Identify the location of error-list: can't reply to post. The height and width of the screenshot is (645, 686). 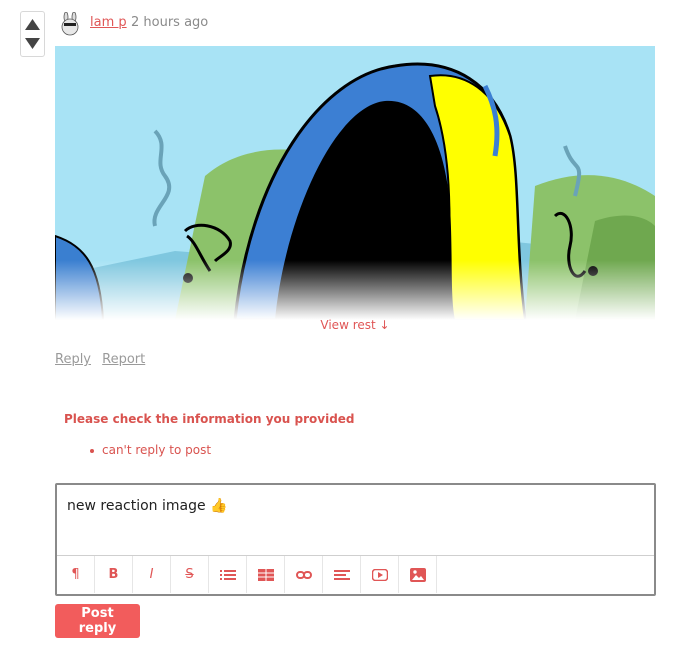
(150, 450).